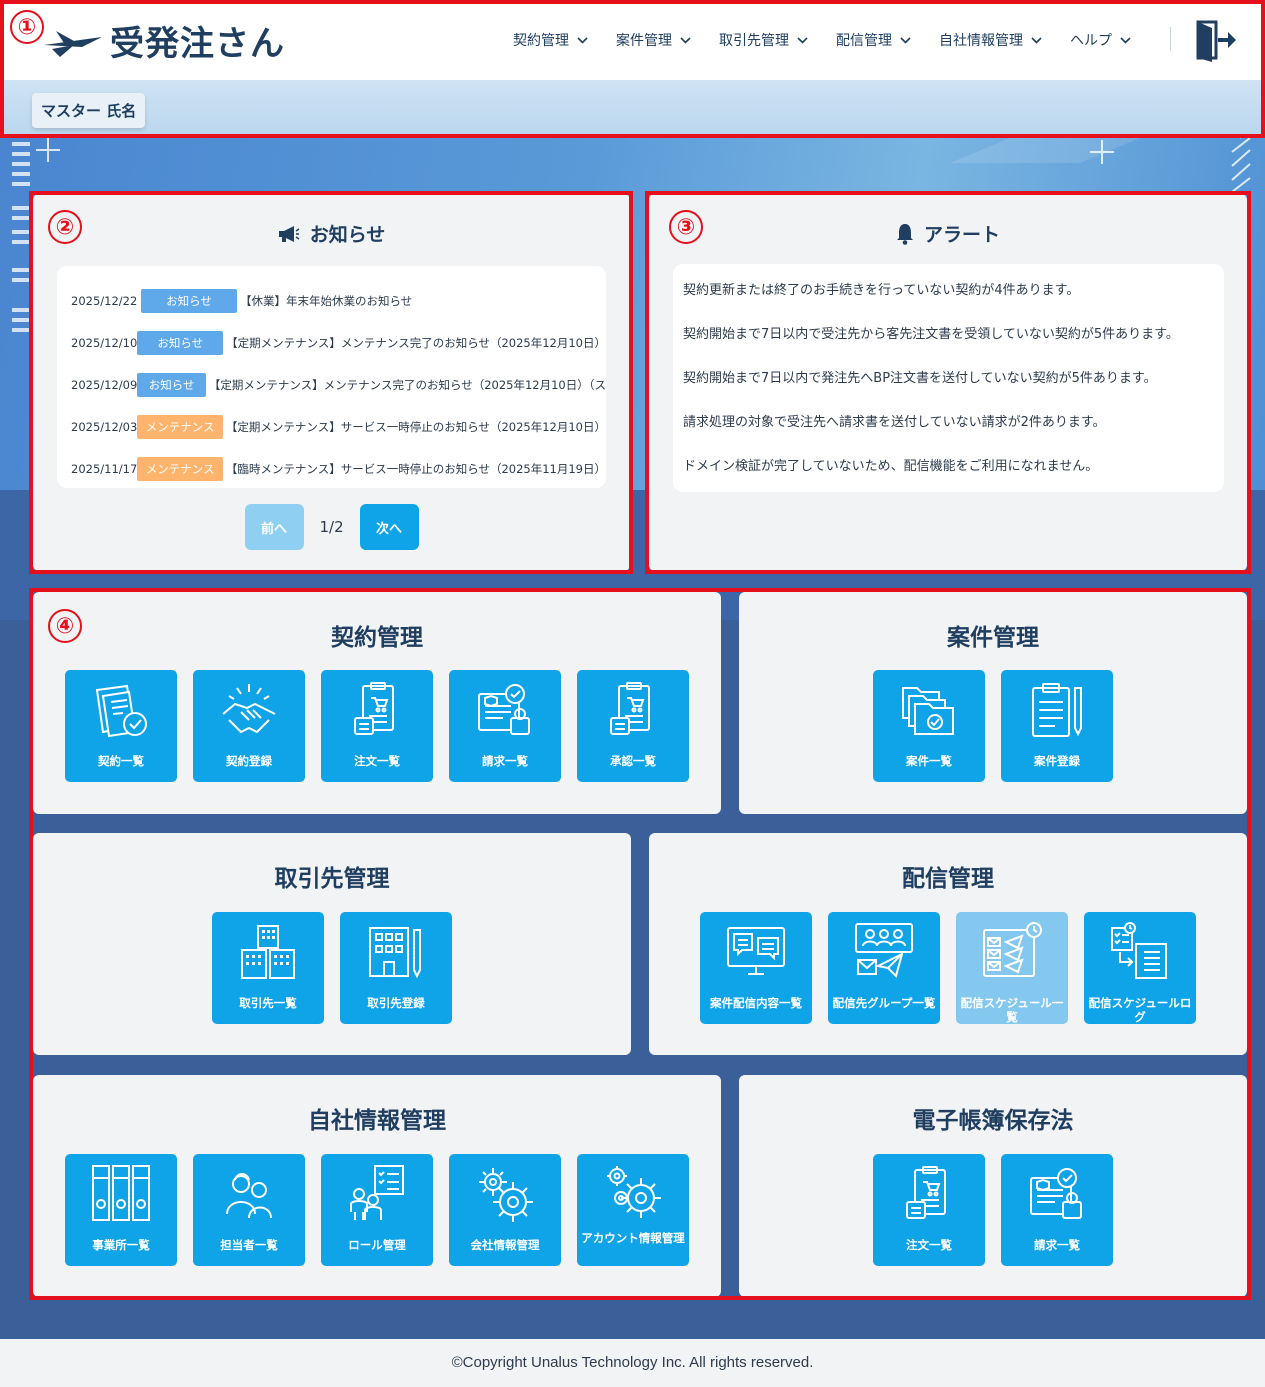 The image size is (1265, 1387). Describe the element at coordinates (73, 43) in the screenshot. I see `airplane-logo-icon` at that location.